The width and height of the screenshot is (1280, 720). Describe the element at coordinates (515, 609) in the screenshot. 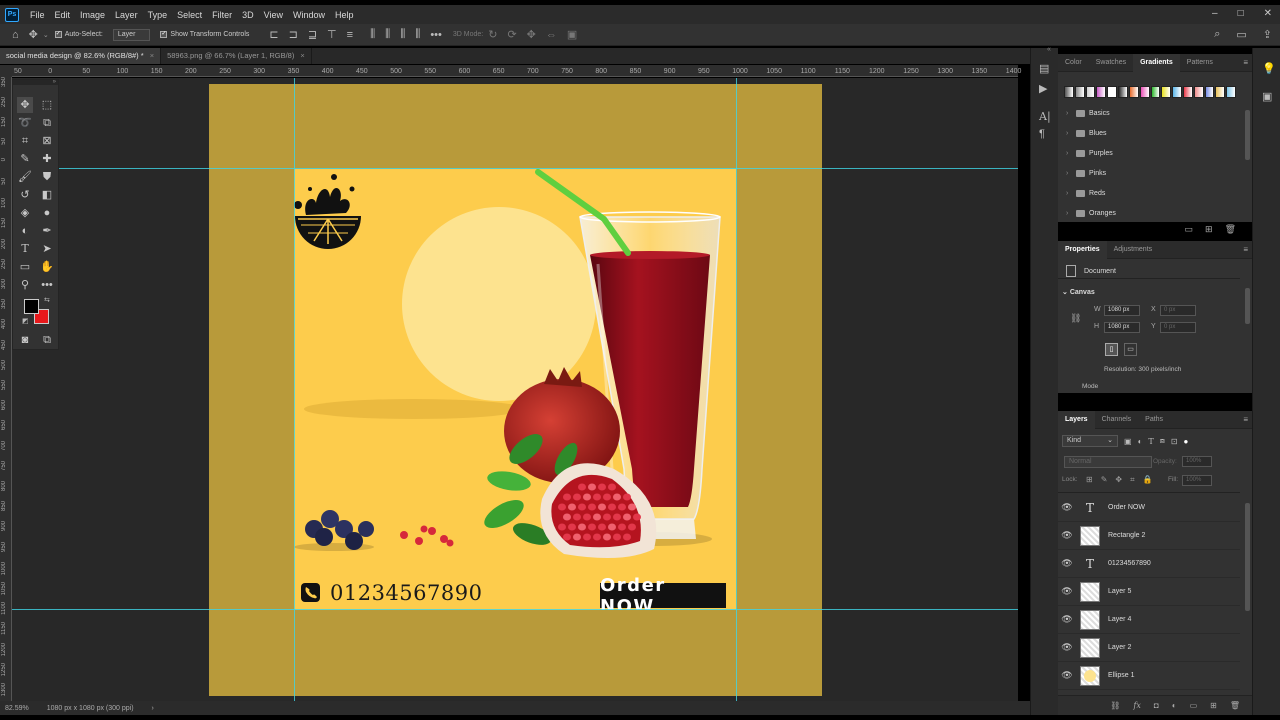

I see `guide-horizontal-bottom` at that location.